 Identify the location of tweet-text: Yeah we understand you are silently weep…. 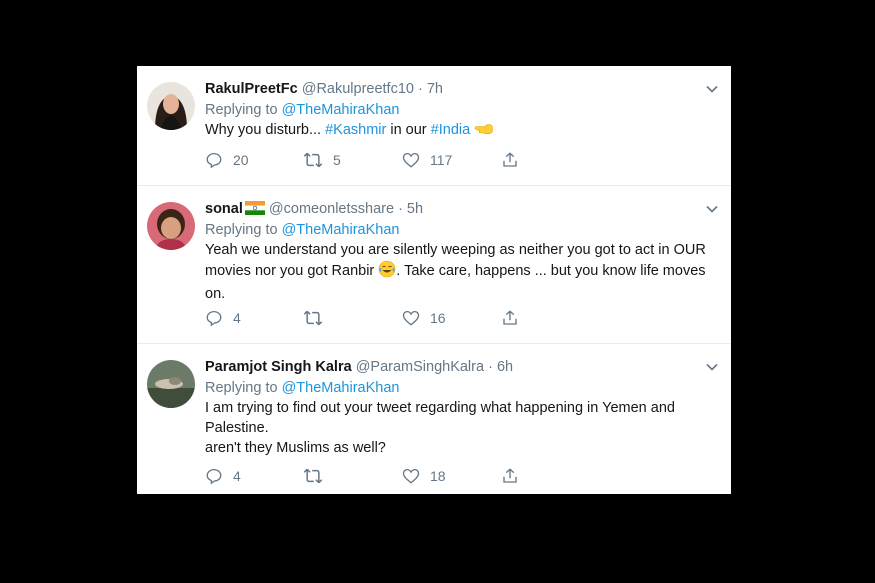
(455, 272).